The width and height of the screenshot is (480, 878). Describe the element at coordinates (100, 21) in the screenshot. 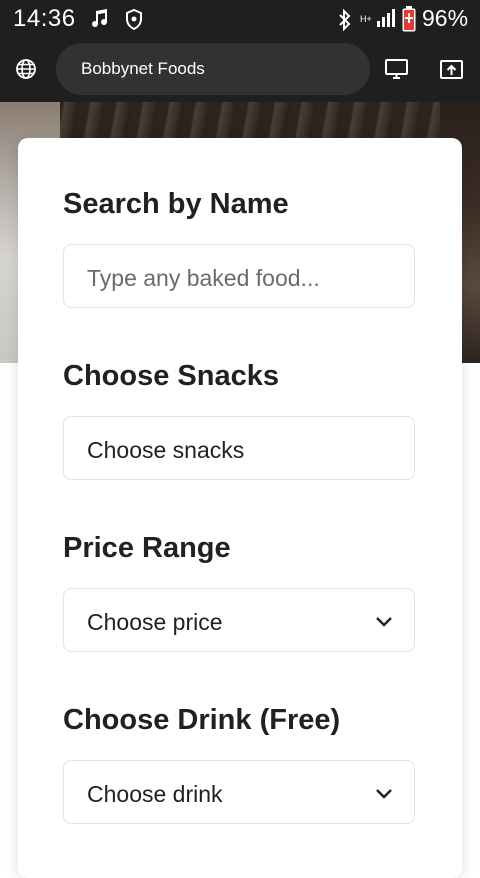

I see `music-note-icon` at that location.